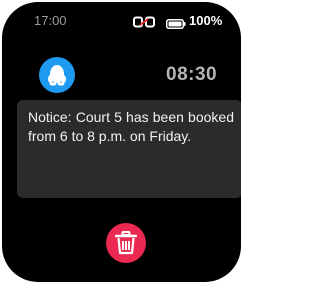 Image resolution: width=320 pixels, height=284 pixels. What do you see at coordinates (176, 22) in the screenshot?
I see `battery-icon` at bounding box center [176, 22].